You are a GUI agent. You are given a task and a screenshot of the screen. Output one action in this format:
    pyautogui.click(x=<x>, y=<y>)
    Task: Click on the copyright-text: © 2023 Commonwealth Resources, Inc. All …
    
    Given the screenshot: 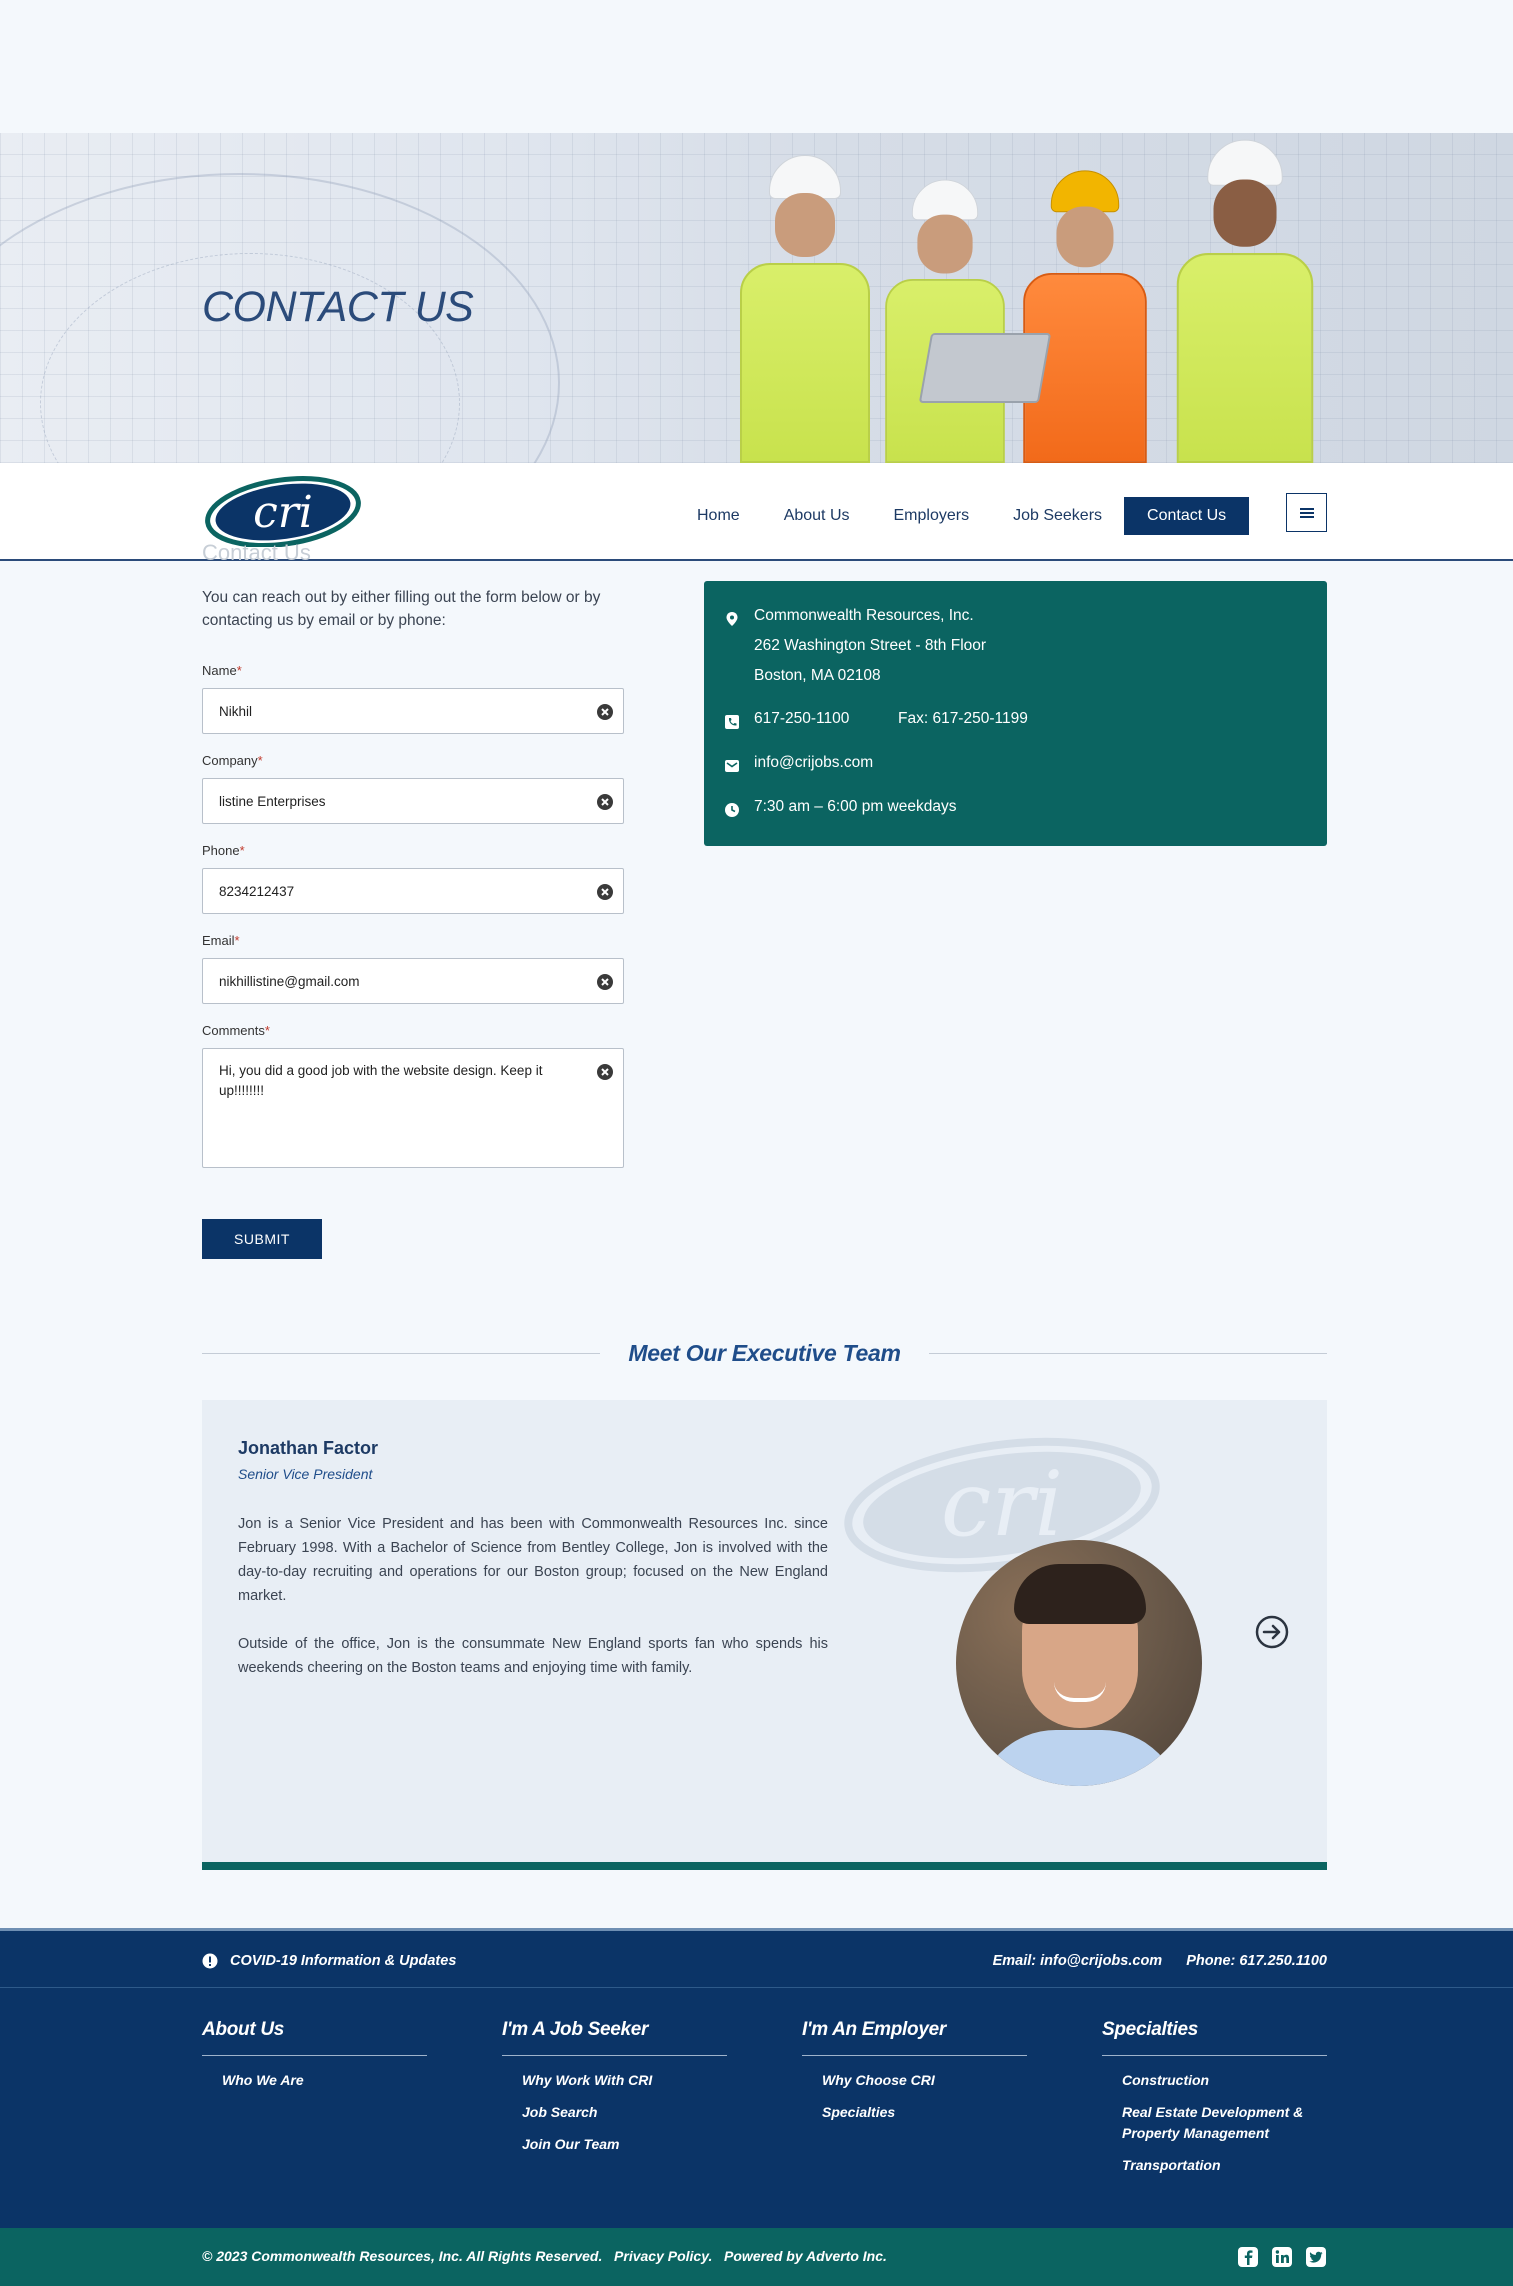 What is the action you would take?
    pyautogui.click(x=402, y=2256)
    